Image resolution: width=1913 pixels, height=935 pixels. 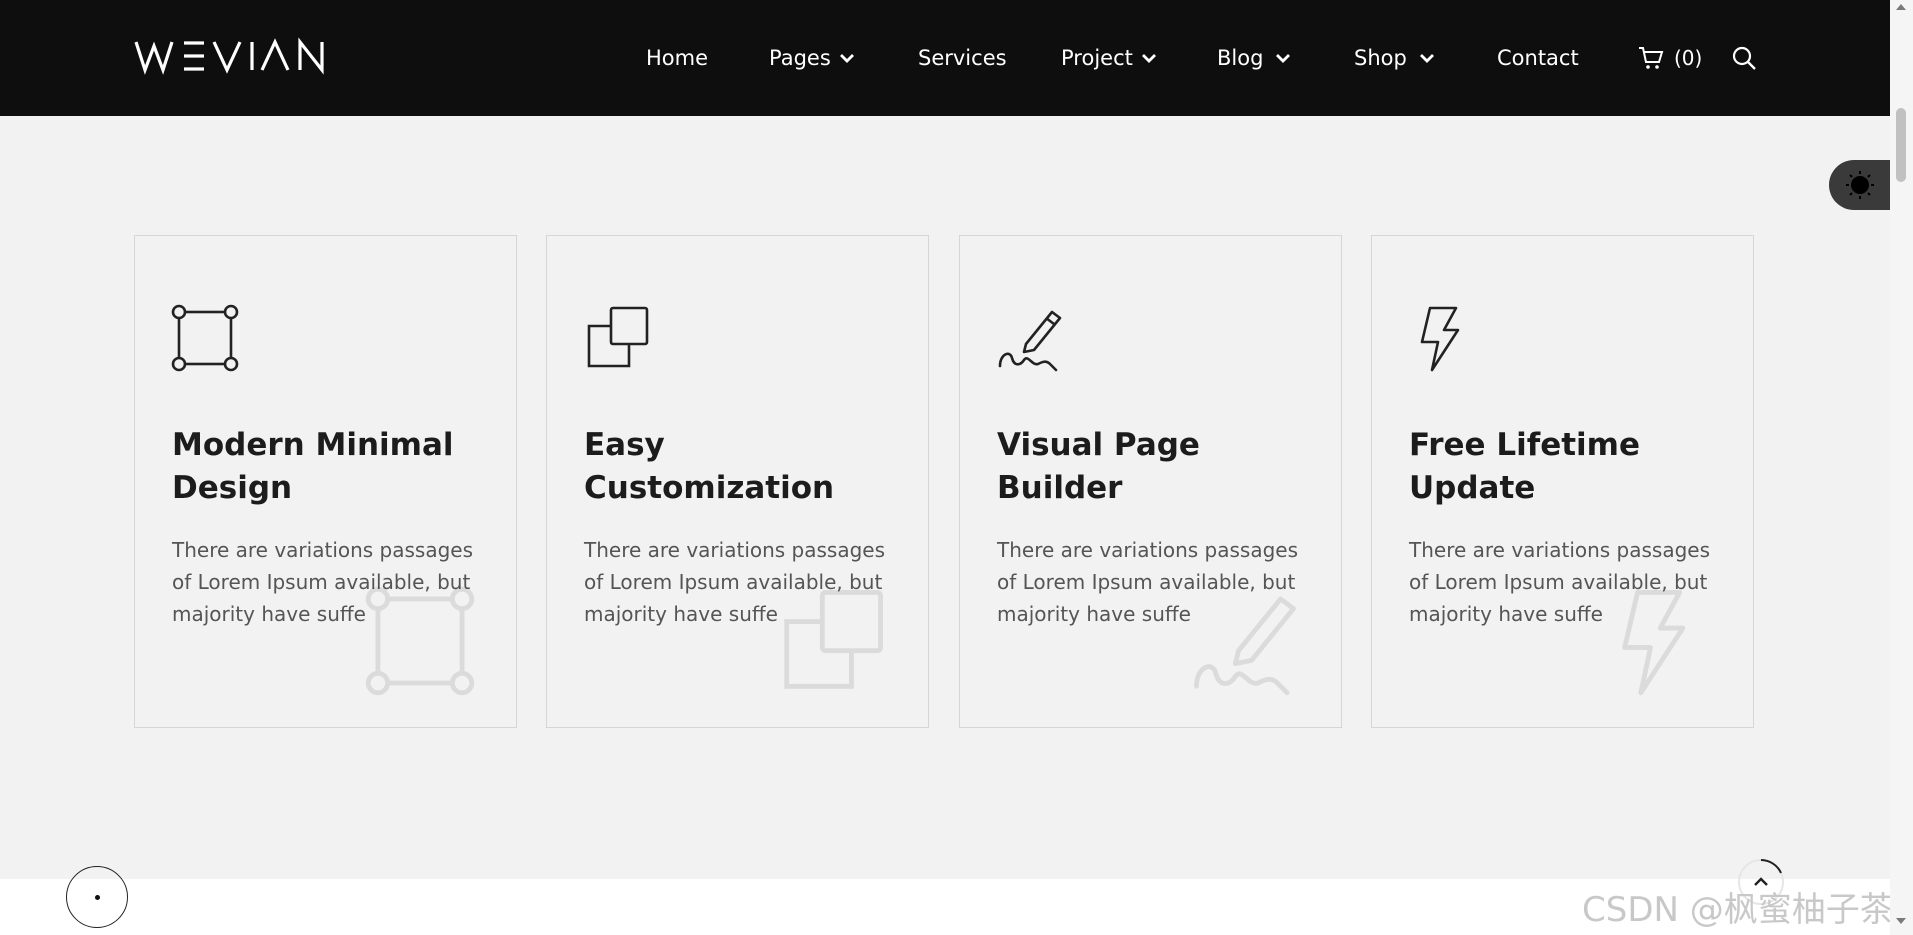 I want to click on nav-pages-label: Pages, so click(x=800, y=58).